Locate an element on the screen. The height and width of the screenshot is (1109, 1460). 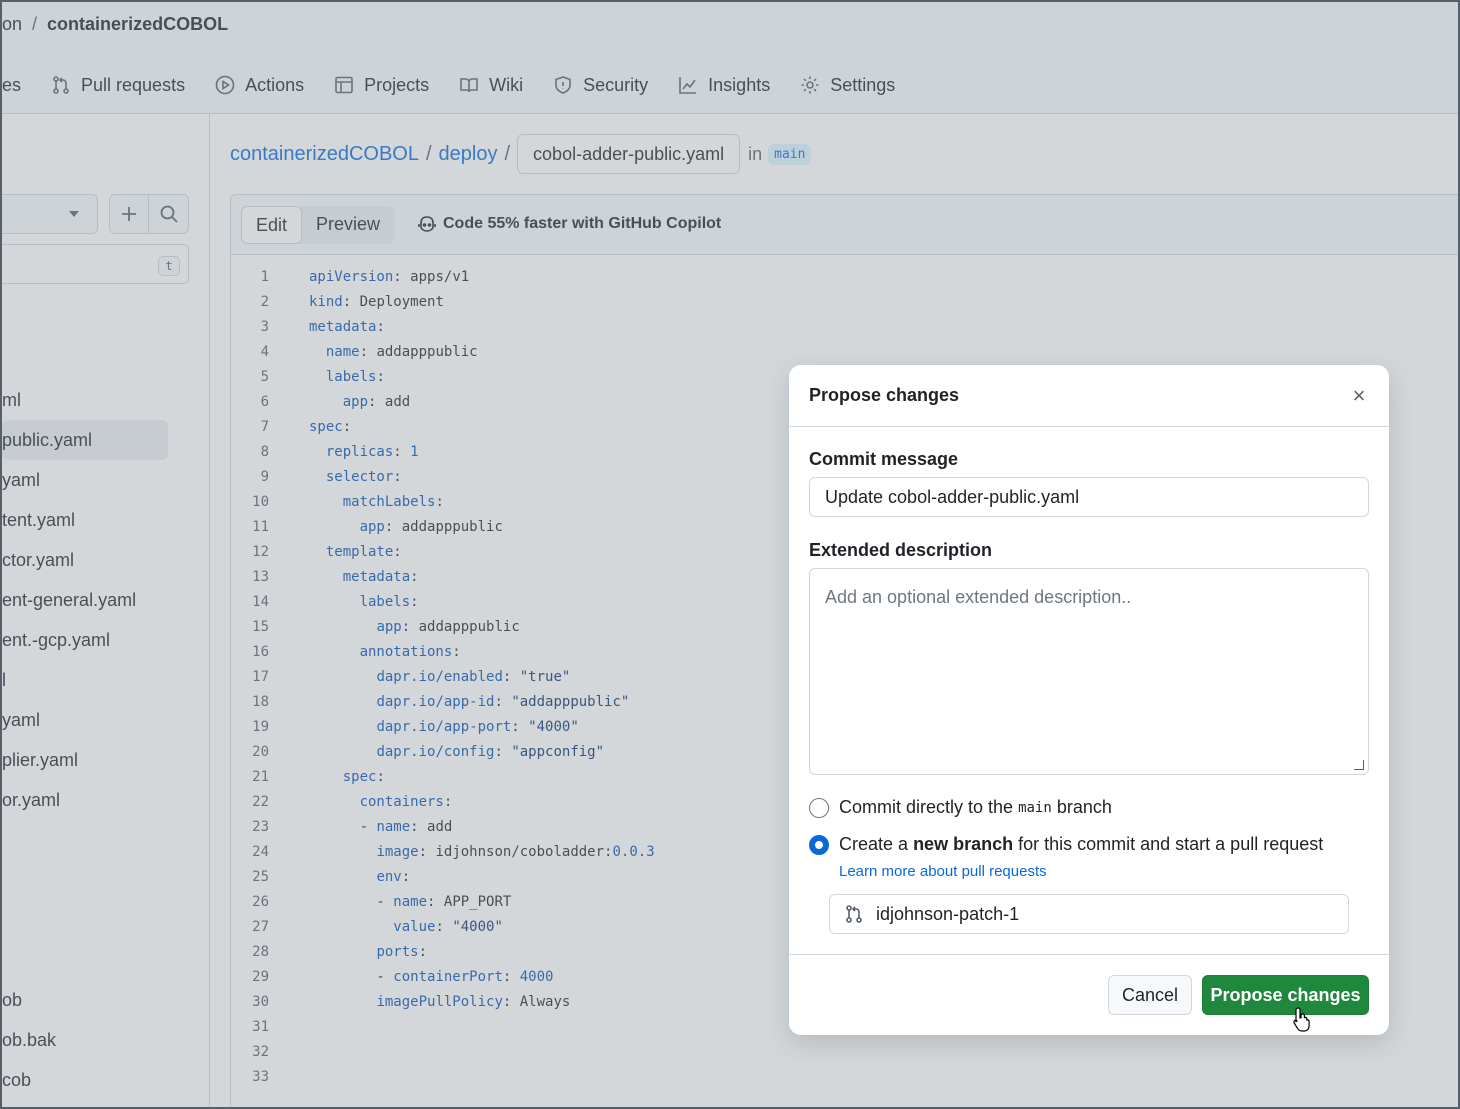
git-pull-request-icon is located at coordinates (854, 914).